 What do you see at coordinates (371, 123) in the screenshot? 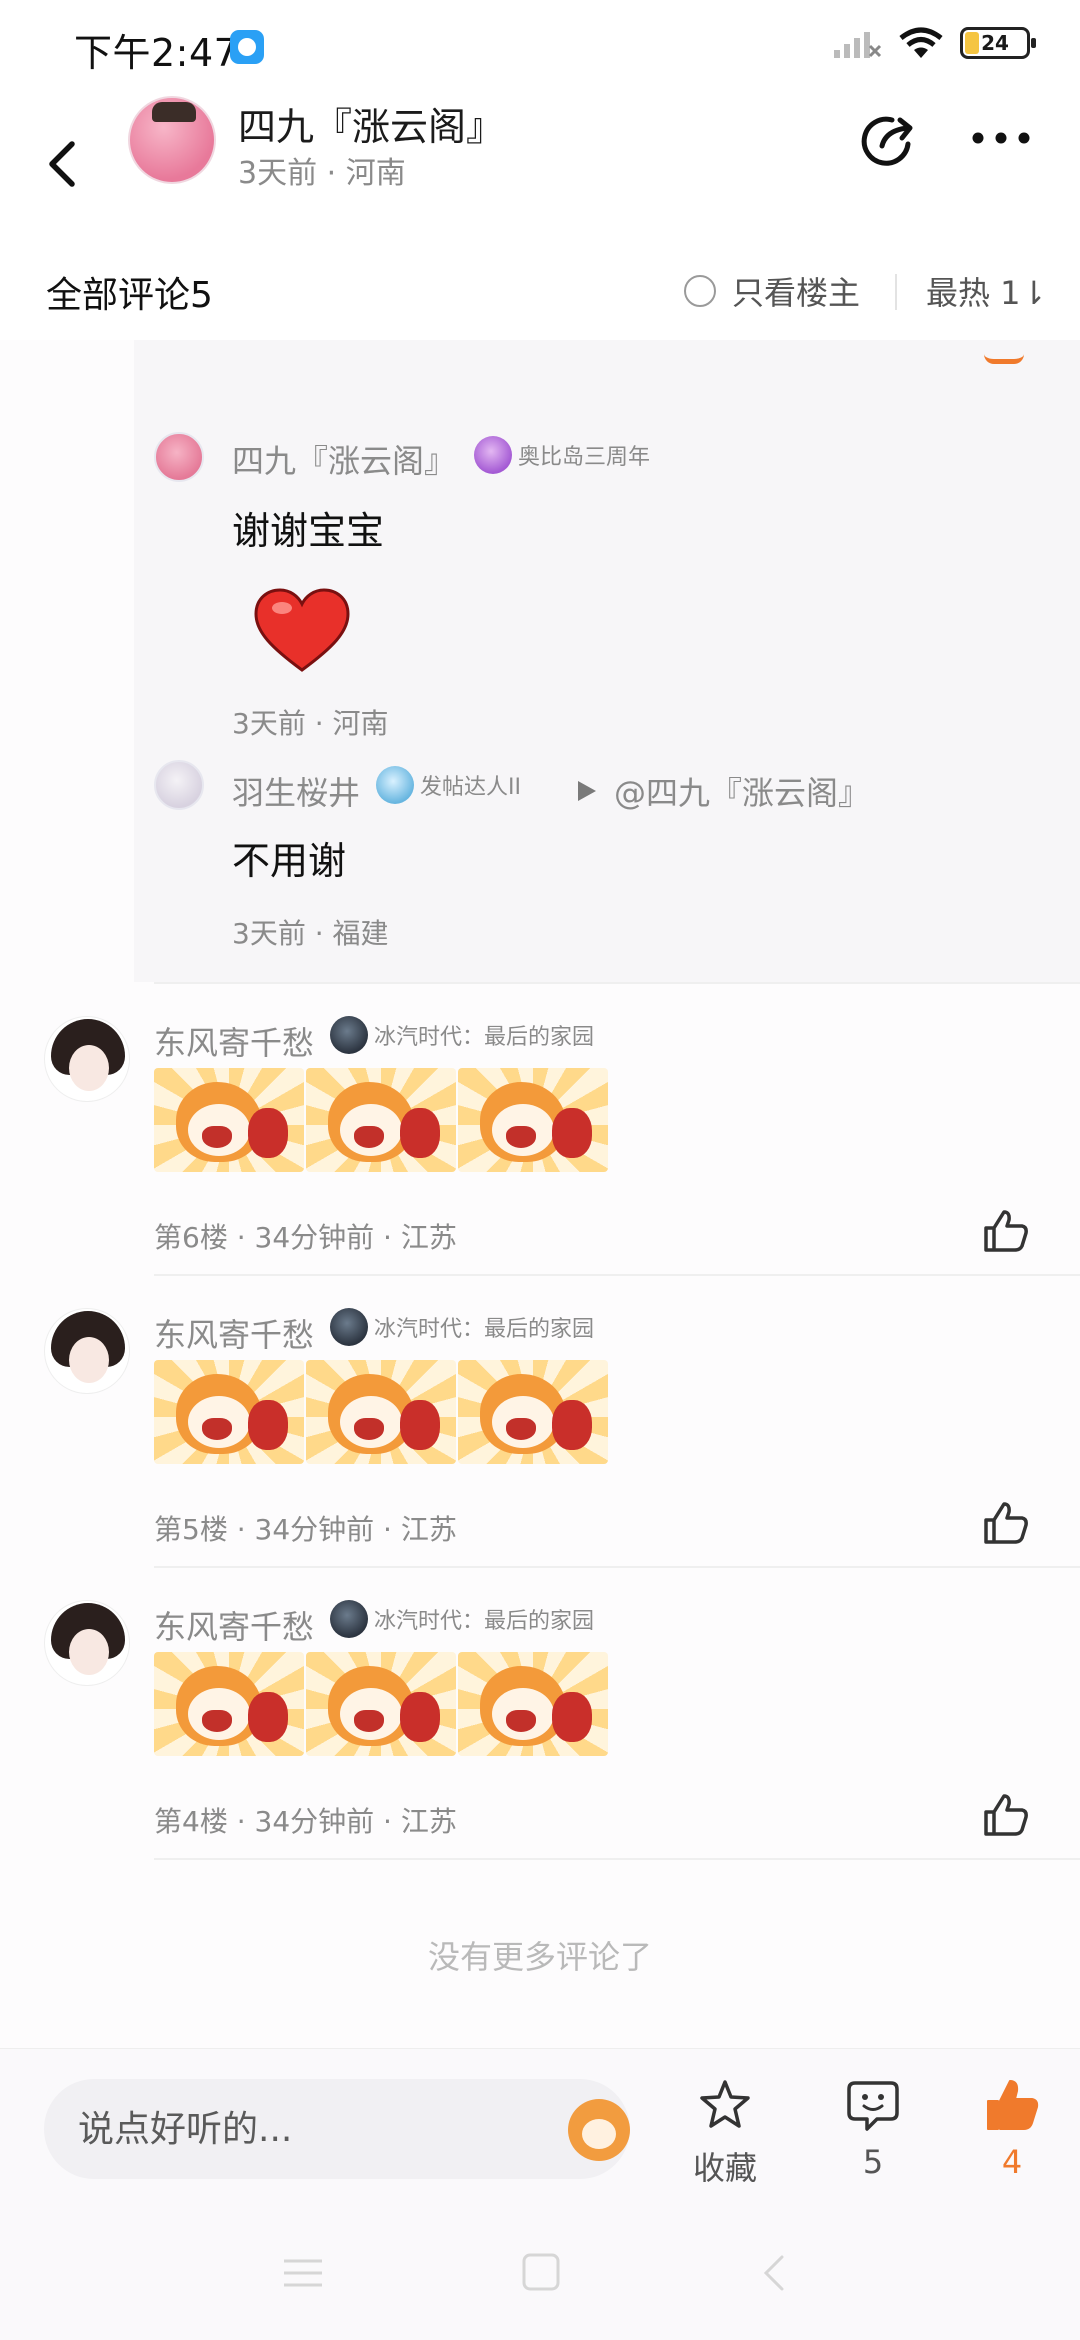
I see `author-name: 四九『涨云阁』` at bounding box center [371, 123].